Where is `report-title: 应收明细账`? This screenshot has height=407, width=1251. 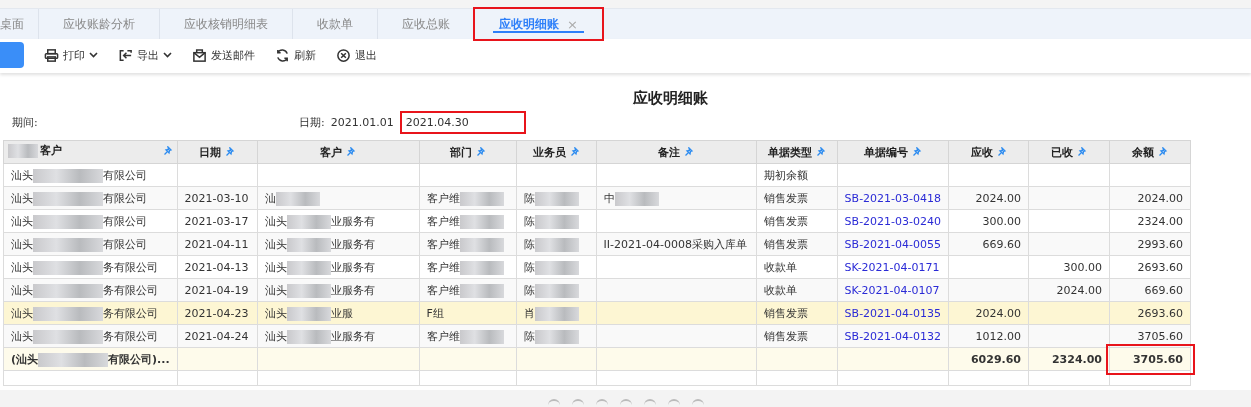
report-title: 应收明细账 is located at coordinates (670, 98).